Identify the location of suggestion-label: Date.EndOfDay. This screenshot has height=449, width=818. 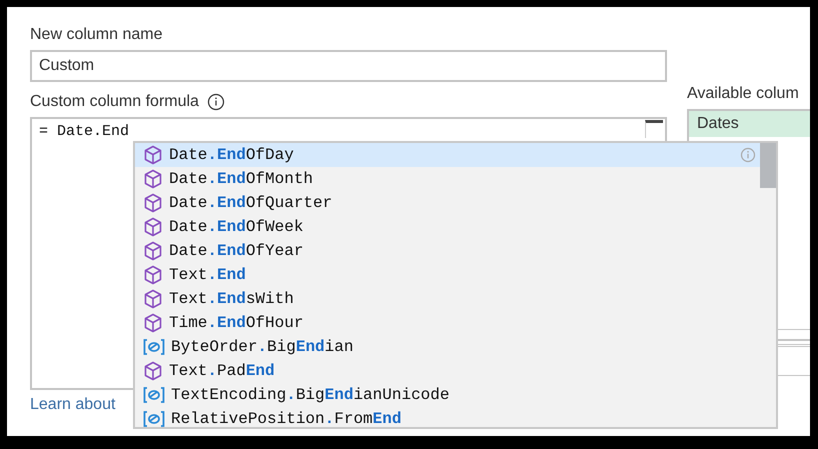
(232, 155).